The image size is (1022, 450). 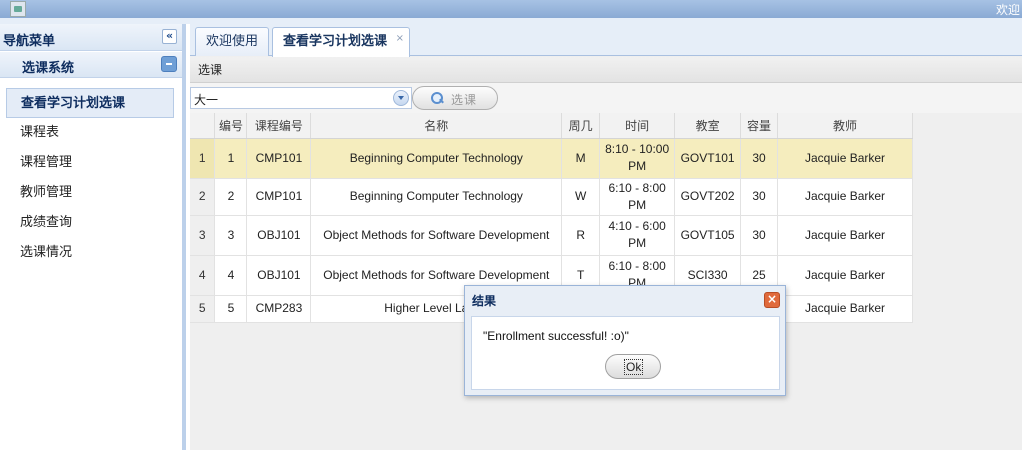 I want to click on cell-day: M, so click(x=581, y=158).